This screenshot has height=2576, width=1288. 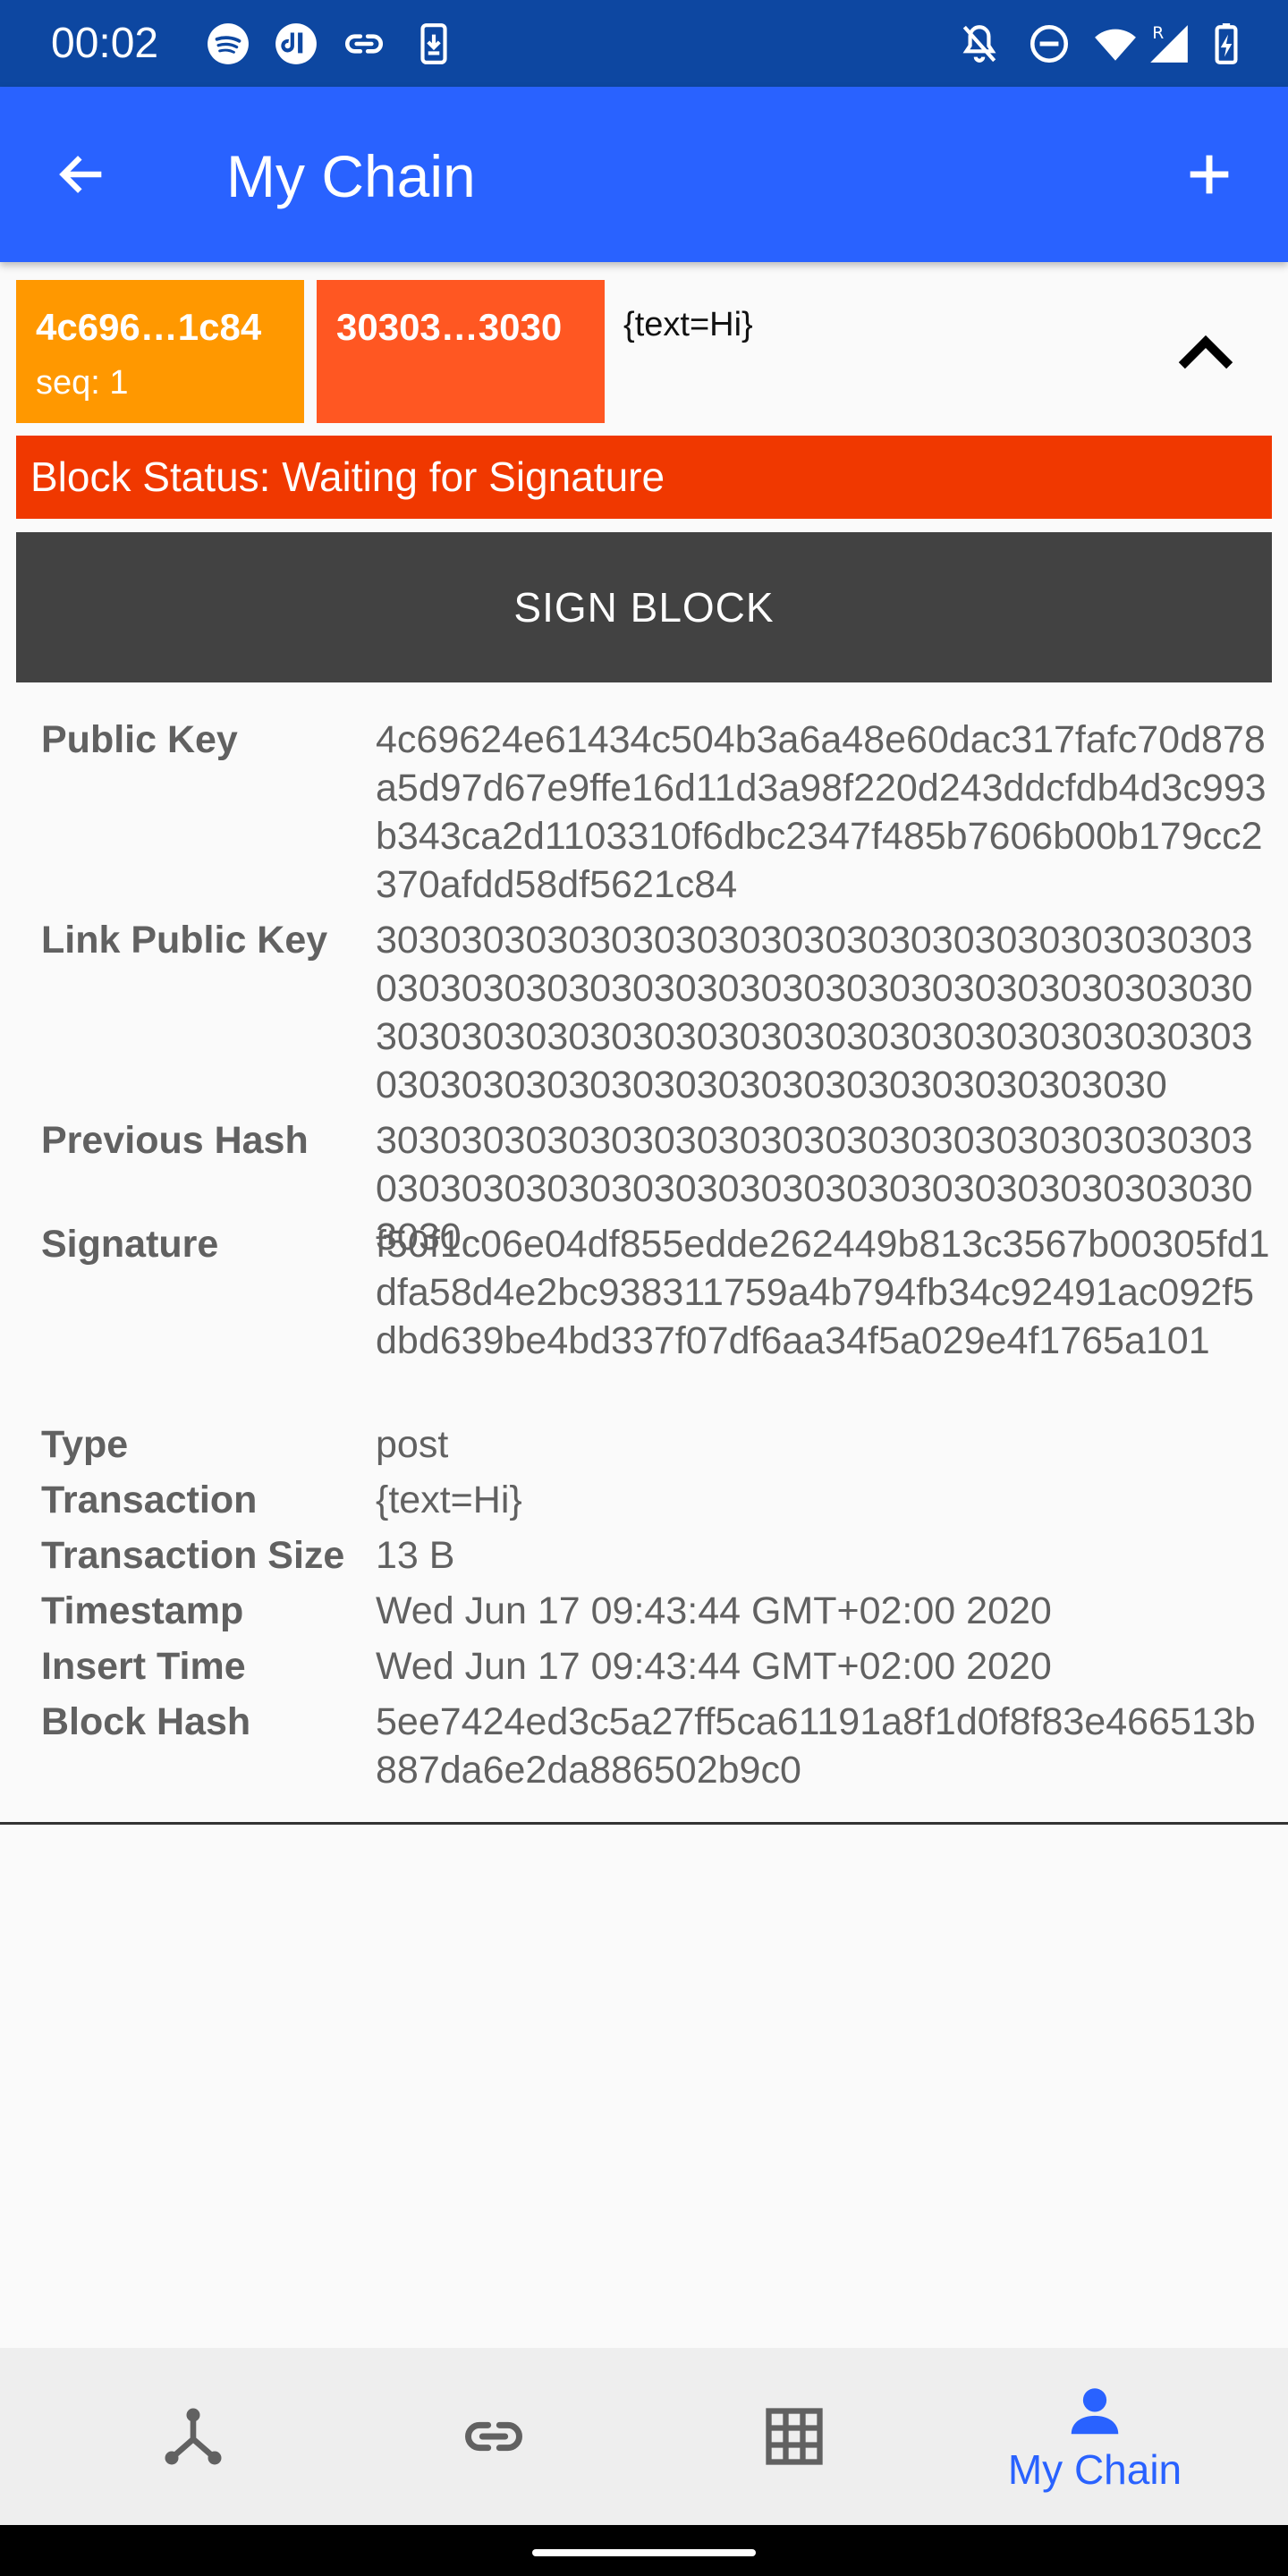 I want to click on notifications-off-icon, so click(x=979, y=44).